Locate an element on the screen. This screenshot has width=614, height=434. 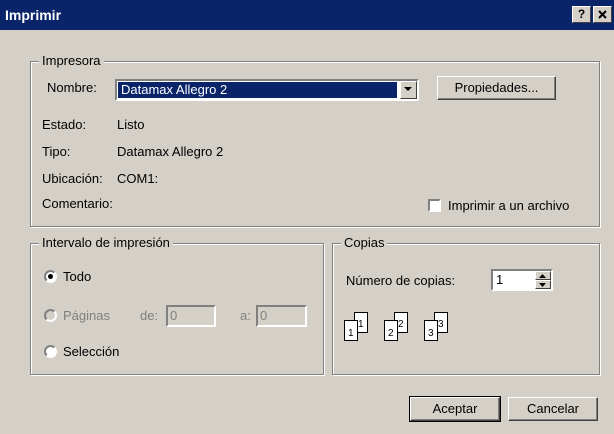
spinner-down-button is located at coordinates (543, 284).